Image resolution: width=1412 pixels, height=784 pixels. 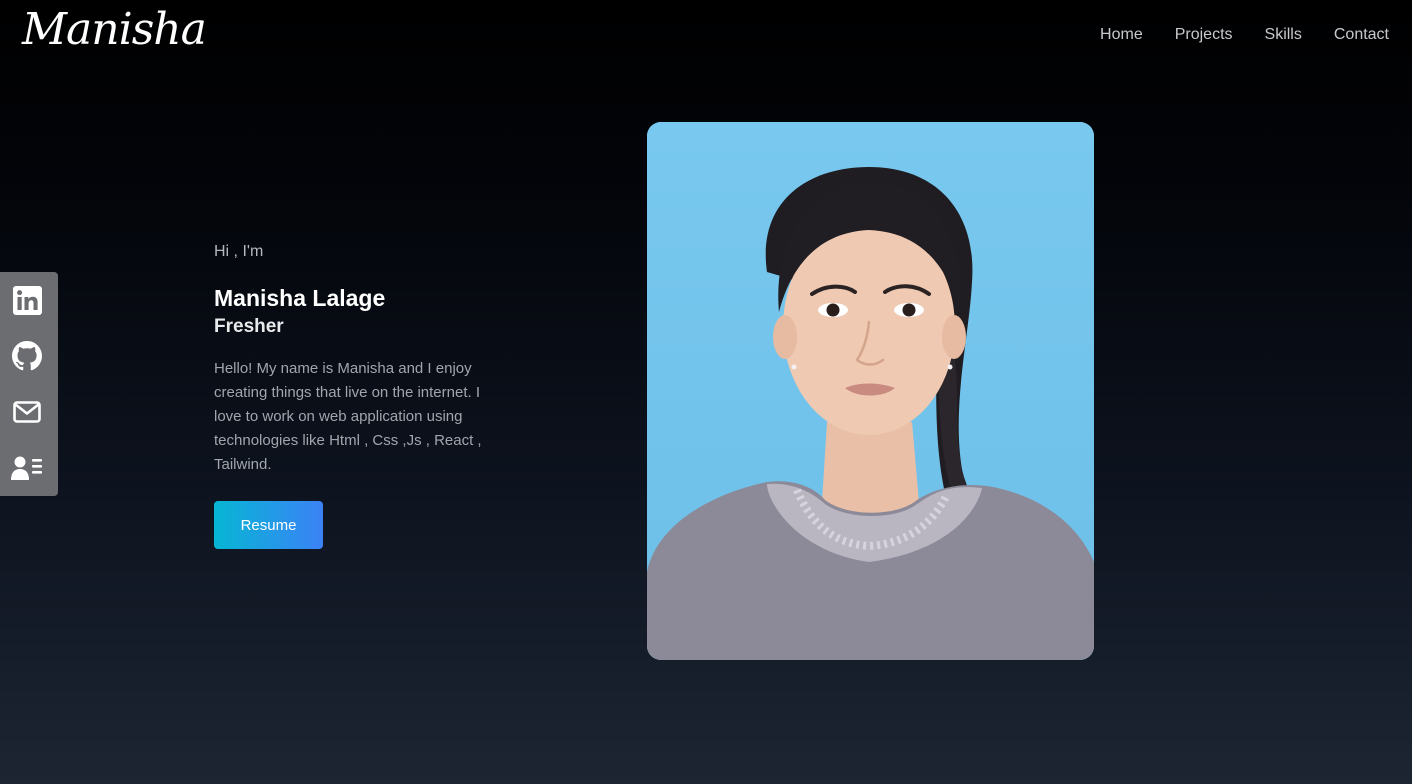 What do you see at coordinates (706, 35) in the screenshot?
I see `navbar: Manisha Home Projects Skills Contact` at bounding box center [706, 35].